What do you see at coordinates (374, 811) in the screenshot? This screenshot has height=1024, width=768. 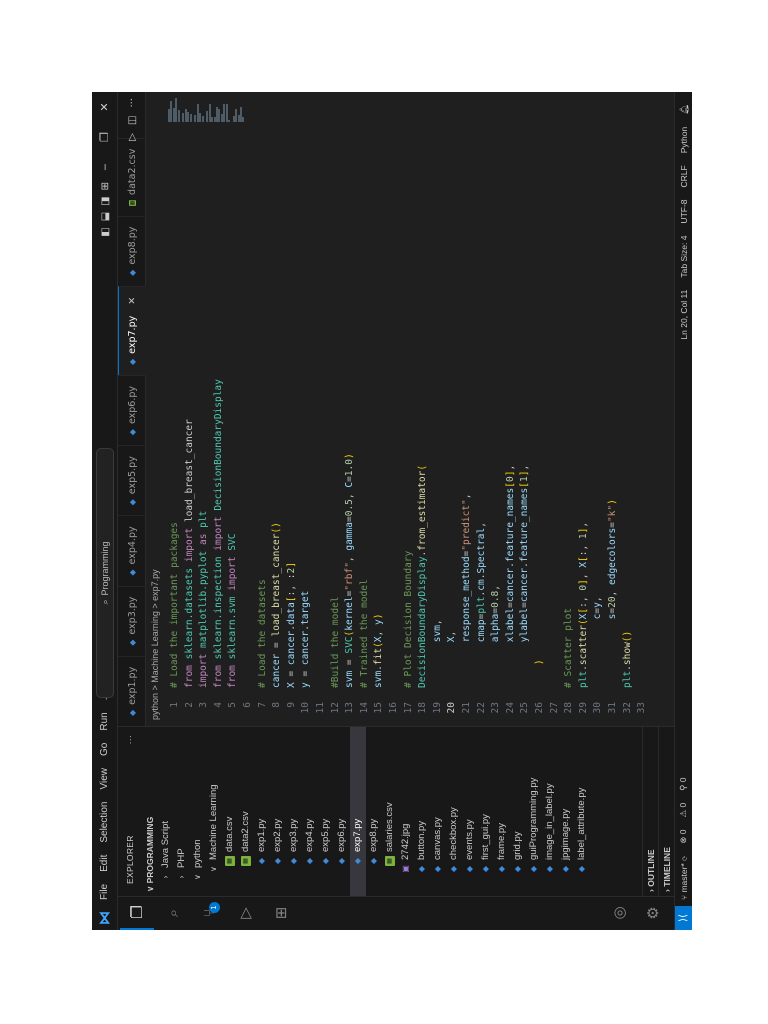 I see `tree-item: ◆ exp8.py` at bounding box center [374, 811].